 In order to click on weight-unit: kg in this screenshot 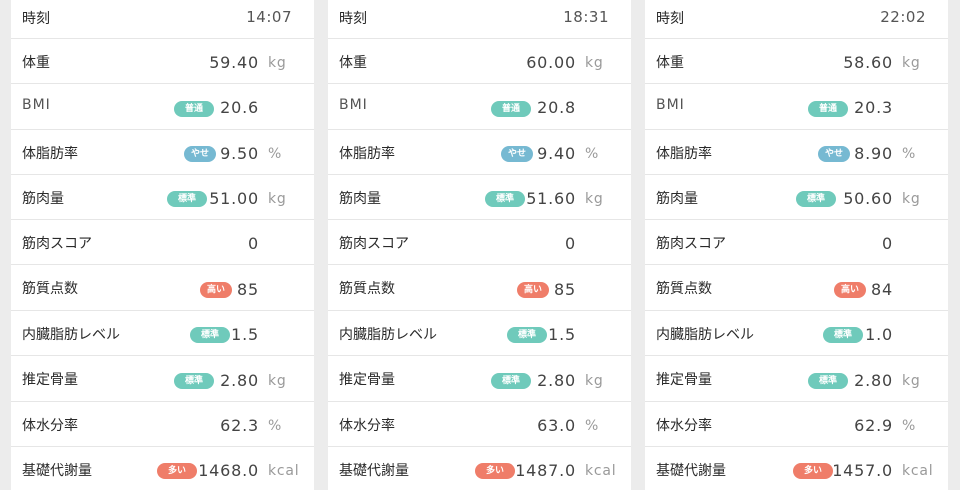, I will do `click(911, 63)`.